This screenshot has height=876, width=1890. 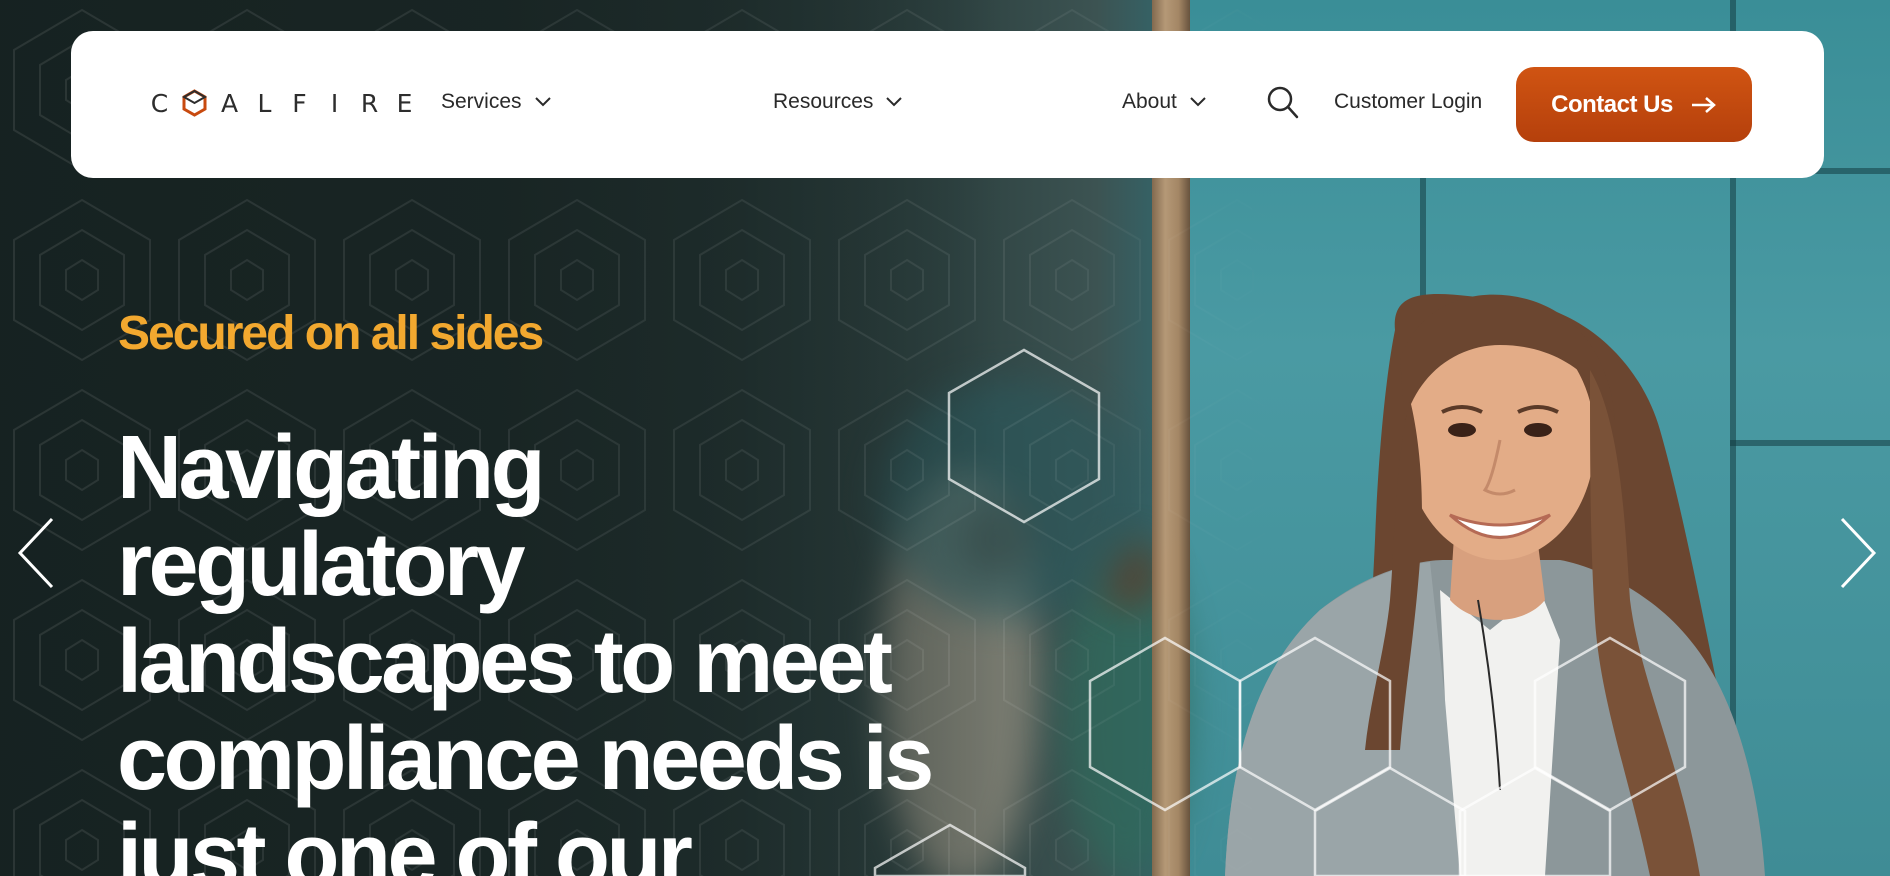 I want to click on logo-letter-i: I, so click(x=334, y=103).